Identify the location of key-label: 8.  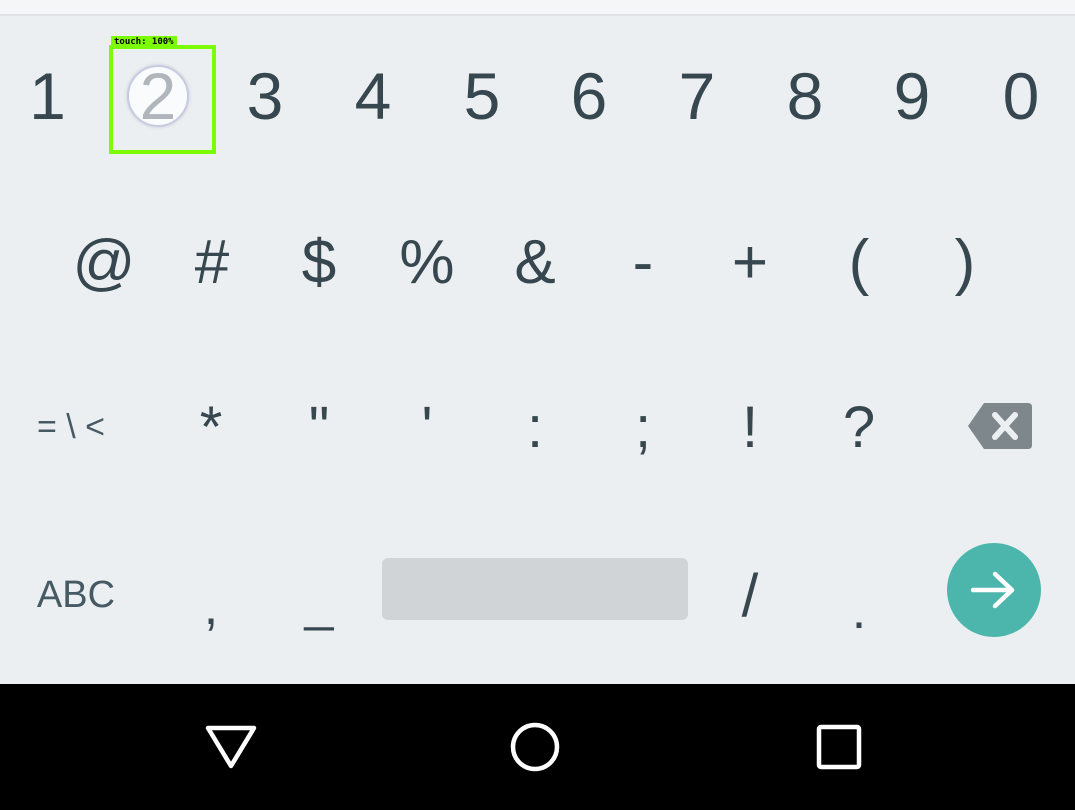
(805, 96).